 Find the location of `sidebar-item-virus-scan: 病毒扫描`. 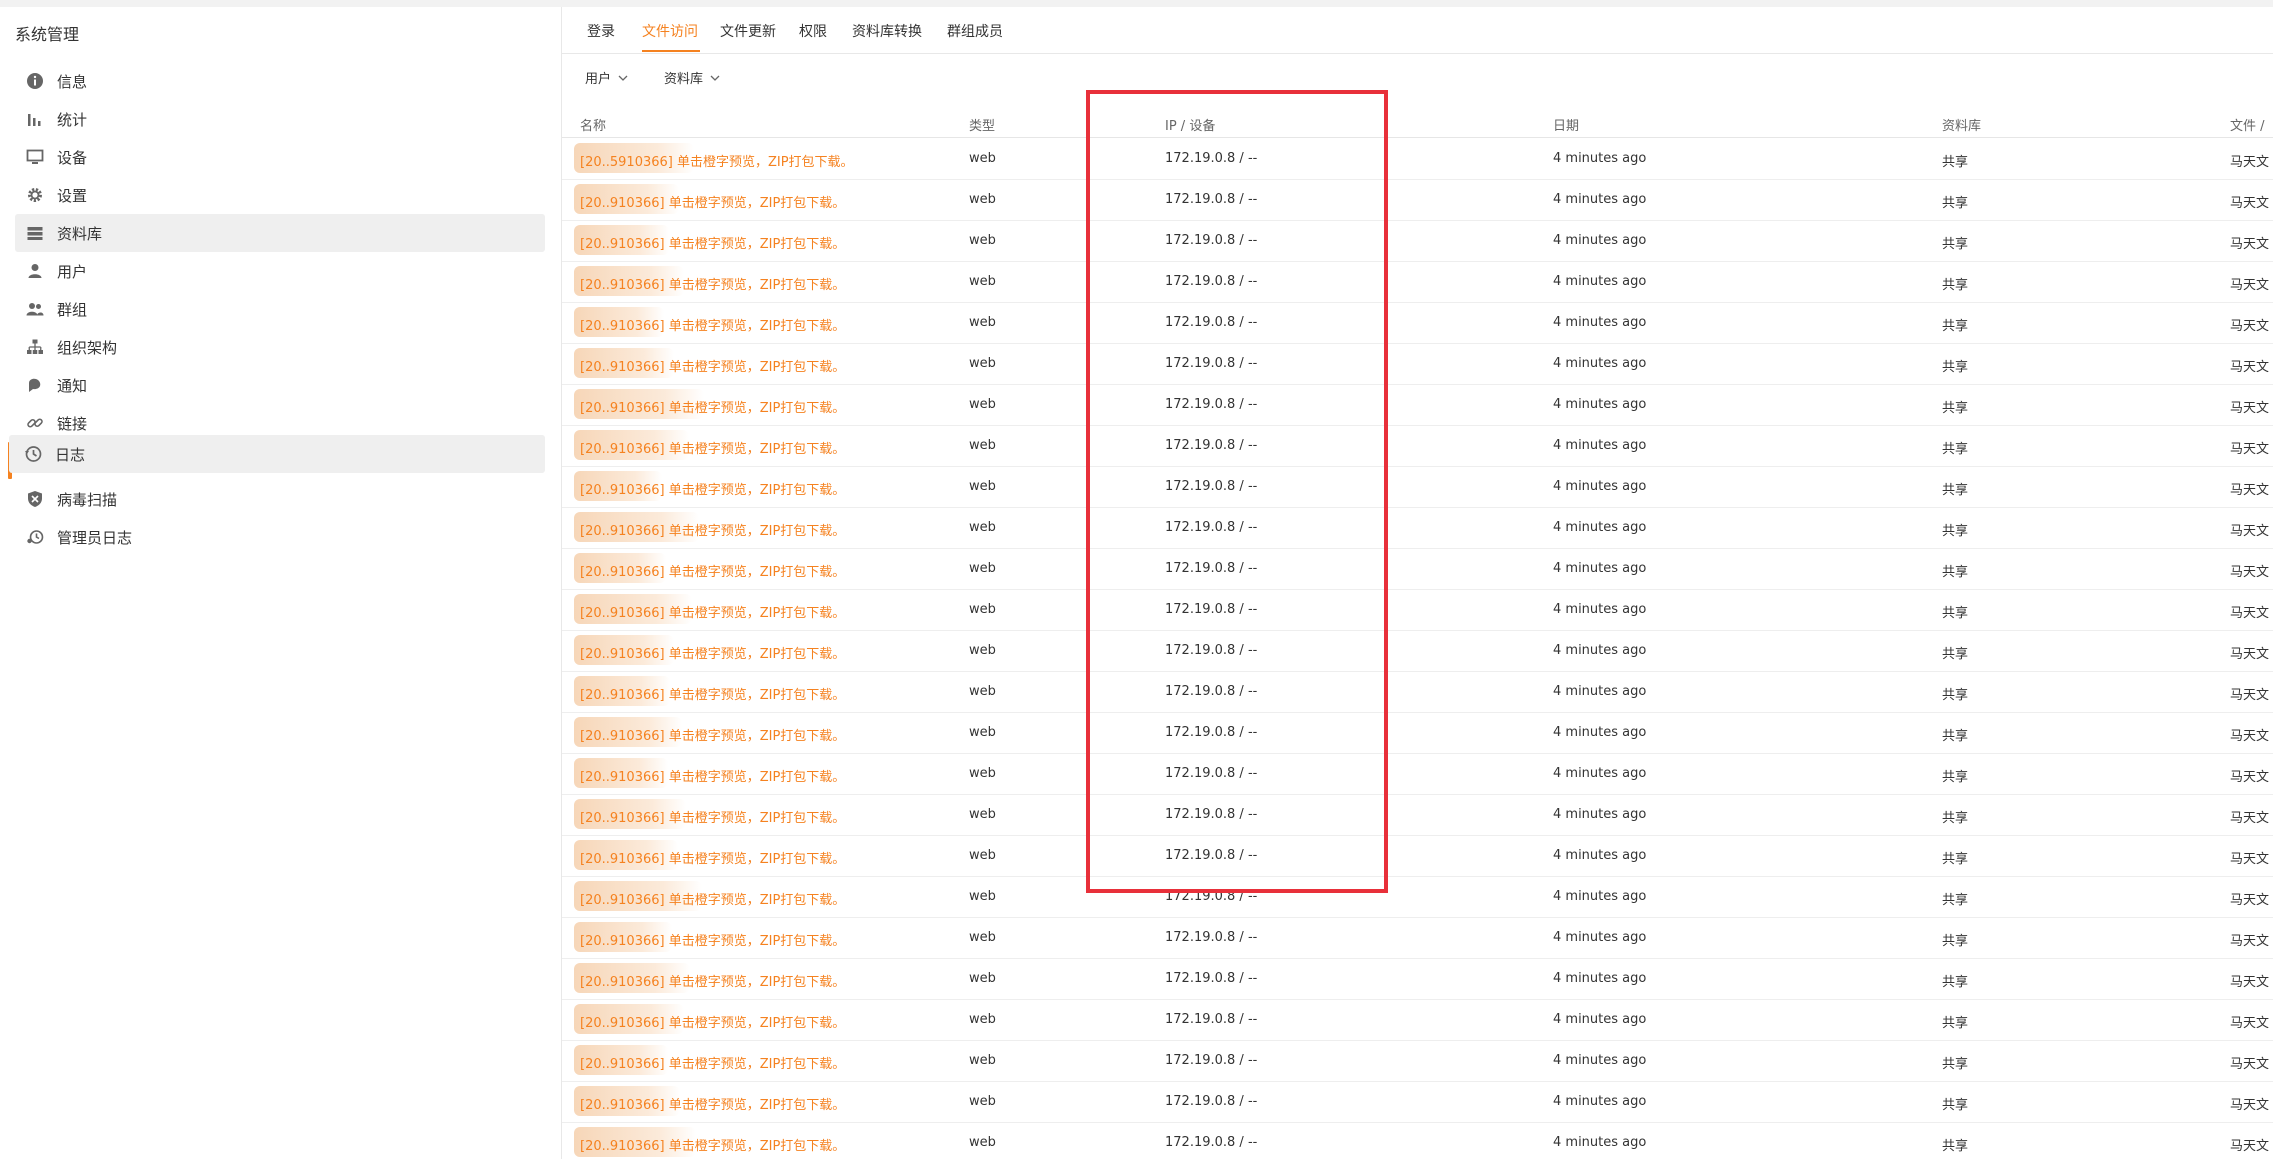

sidebar-item-virus-scan: 病毒扫描 is located at coordinates (280, 499).